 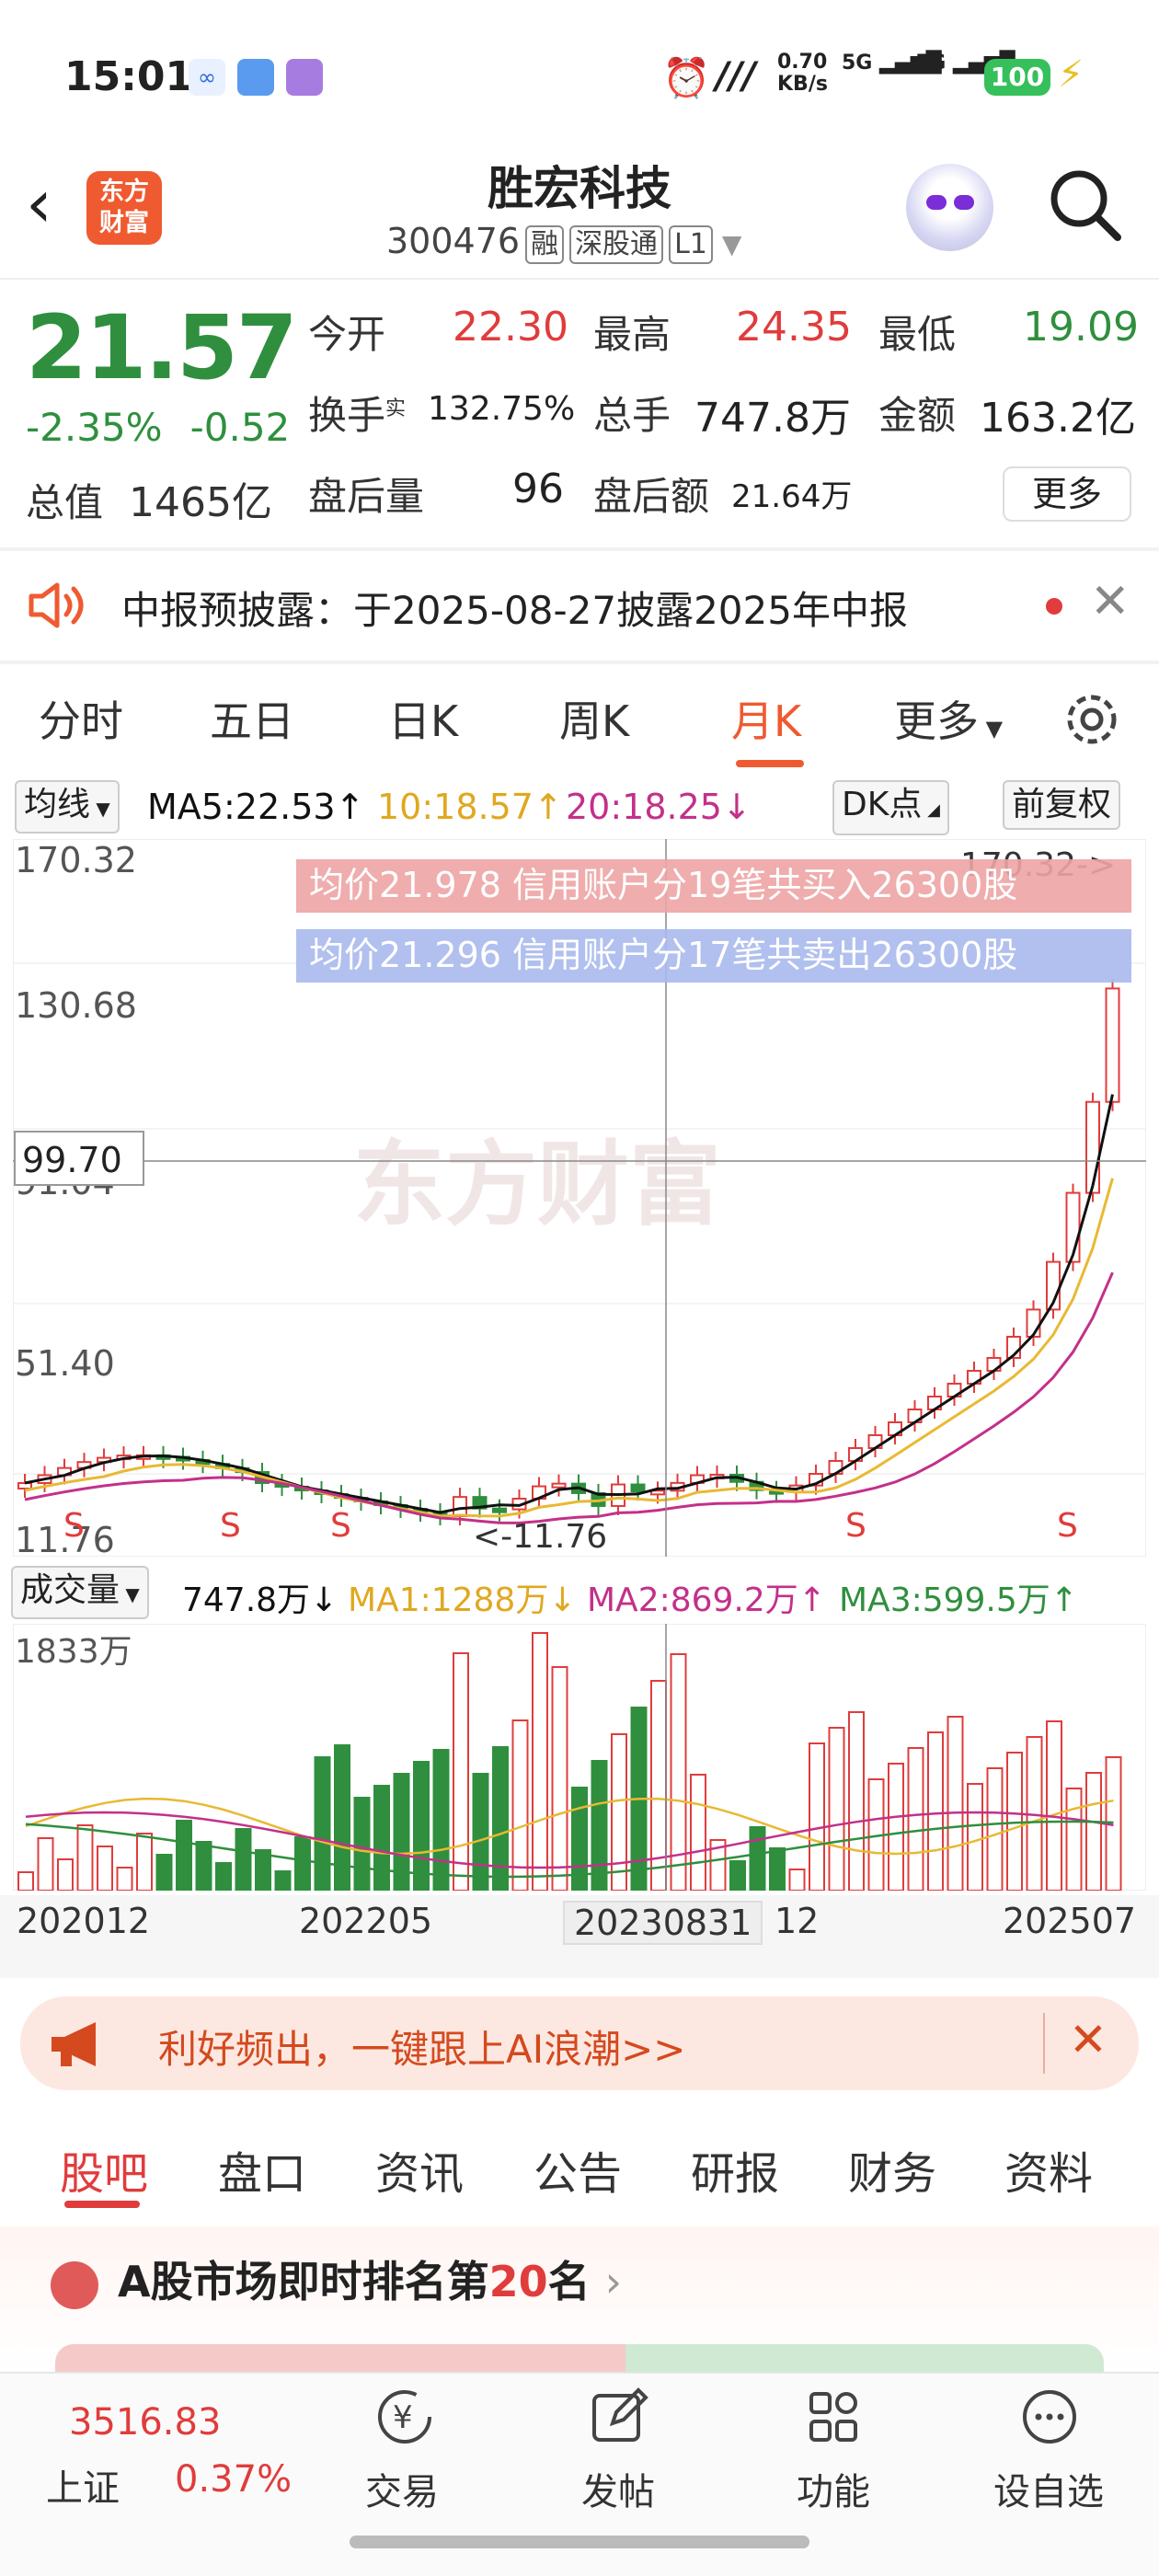 I want to click on stock-code-row: 300476 融深股通 L1 ▼, so click(x=563, y=242).